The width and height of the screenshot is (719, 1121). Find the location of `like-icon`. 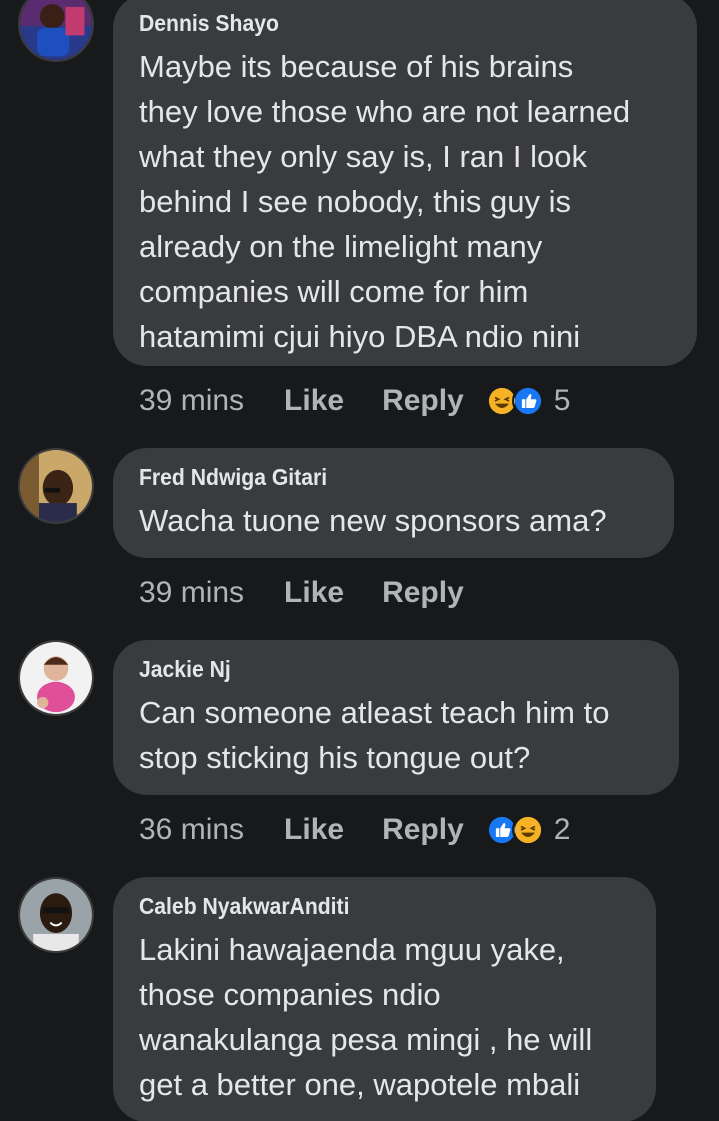

like-icon is located at coordinates (527, 401).